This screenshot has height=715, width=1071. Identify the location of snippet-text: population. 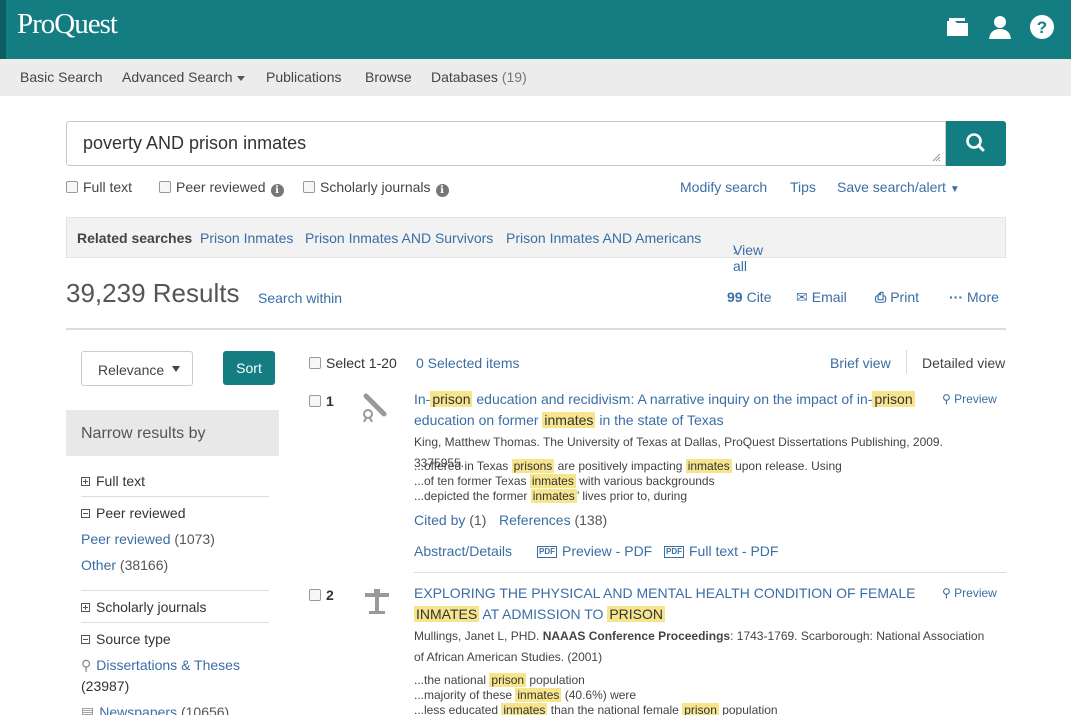
(748, 709).